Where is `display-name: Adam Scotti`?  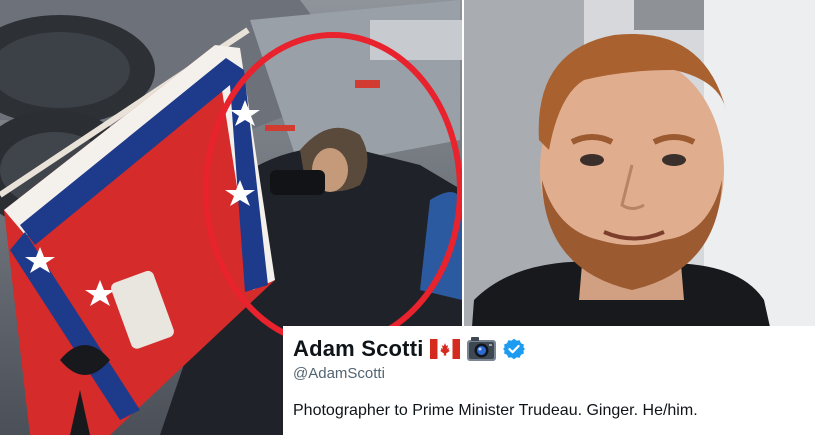
display-name: Adam Scotti is located at coordinates (358, 349).